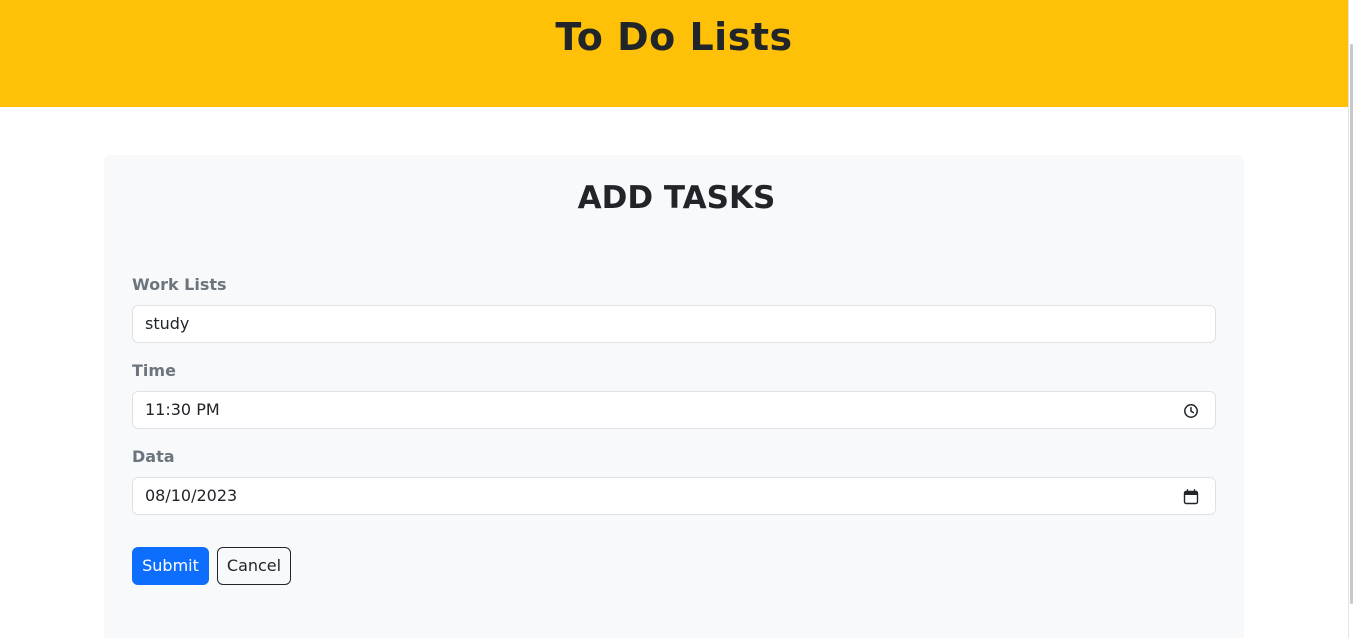 The width and height of the screenshot is (1353, 638). What do you see at coordinates (674, 324) in the screenshot?
I see `work-list-input: study` at bounding box center [674, 324].